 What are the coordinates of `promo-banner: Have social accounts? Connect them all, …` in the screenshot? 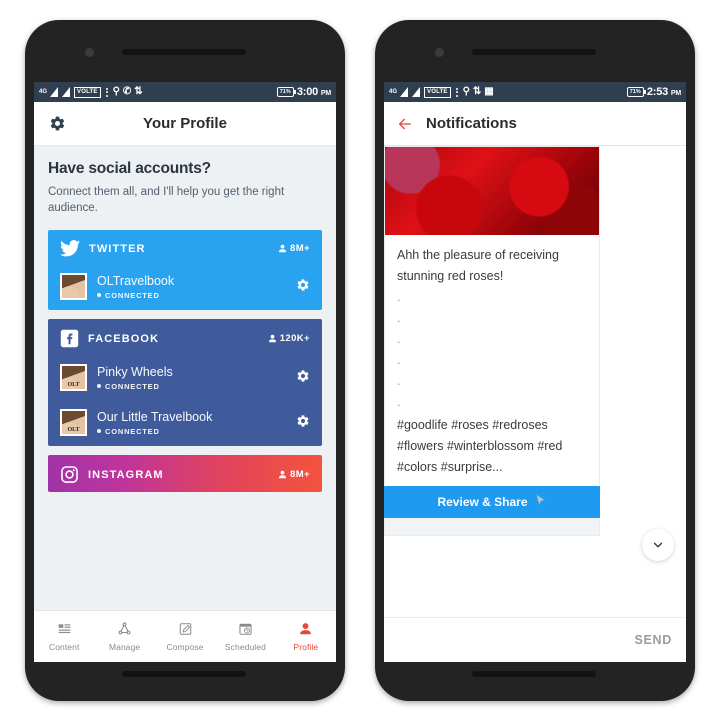 It's located at (185, 187).